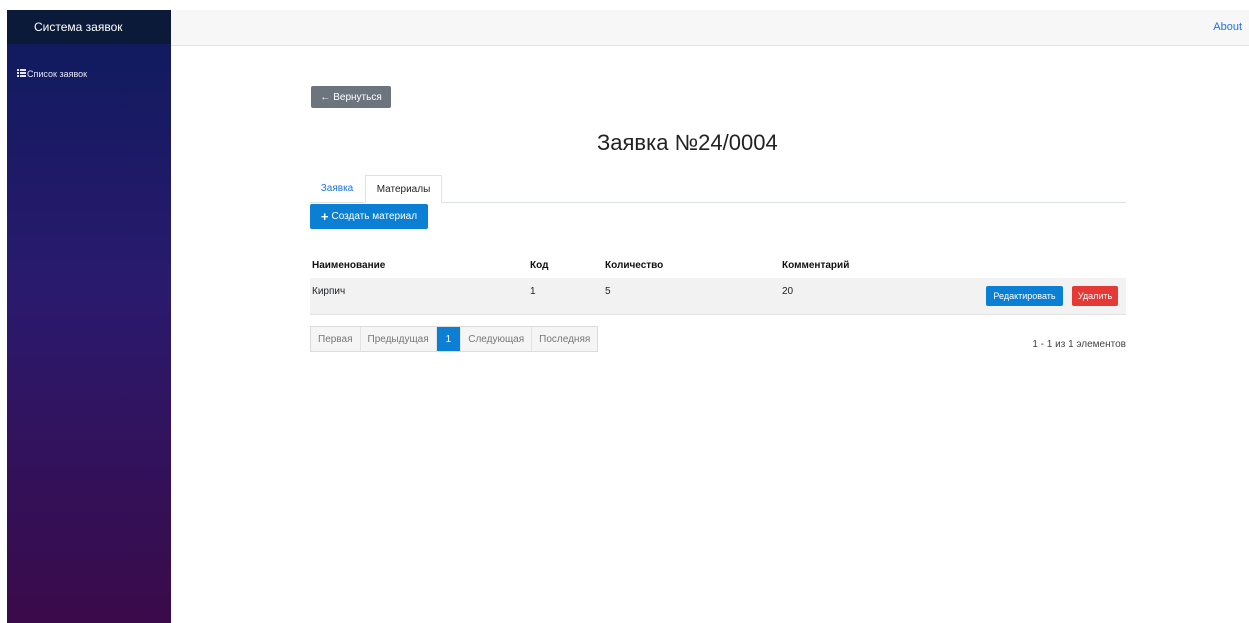 This screenshot has width=1249, height=623. I want to click on delete-button: Удалить, so click(1095, 296).